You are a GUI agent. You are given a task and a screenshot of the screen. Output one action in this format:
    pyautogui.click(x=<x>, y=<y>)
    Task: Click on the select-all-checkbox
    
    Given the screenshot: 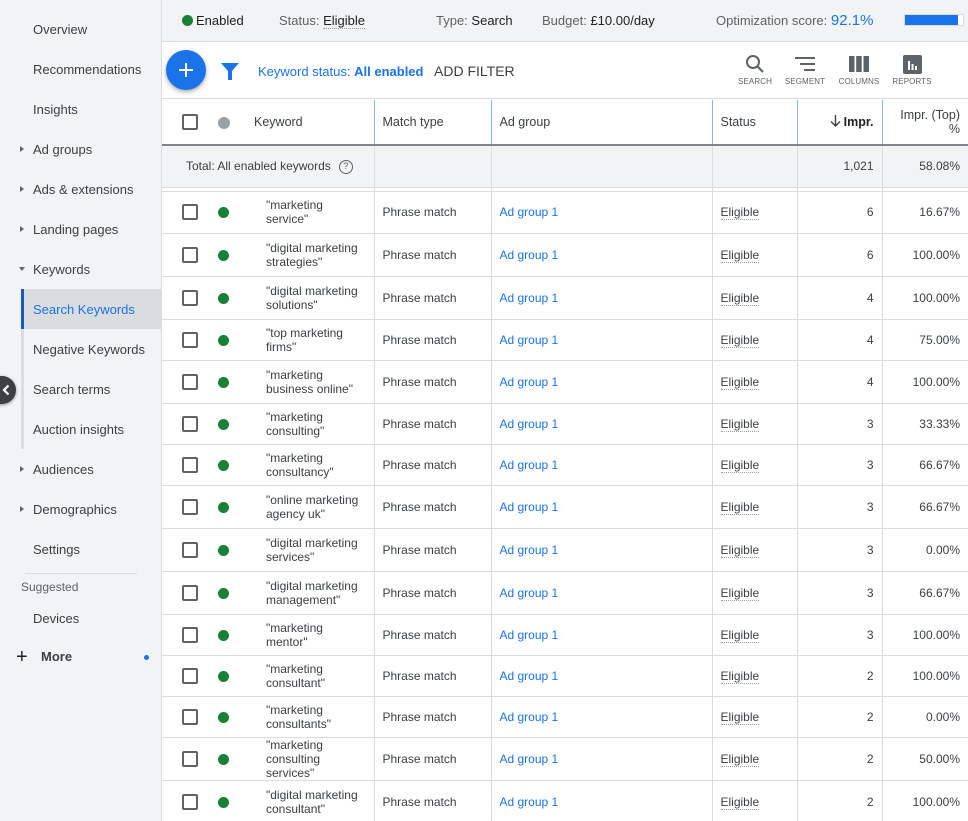 What is the action you would take?
    pyautogui.click(x=190, y=122)
    